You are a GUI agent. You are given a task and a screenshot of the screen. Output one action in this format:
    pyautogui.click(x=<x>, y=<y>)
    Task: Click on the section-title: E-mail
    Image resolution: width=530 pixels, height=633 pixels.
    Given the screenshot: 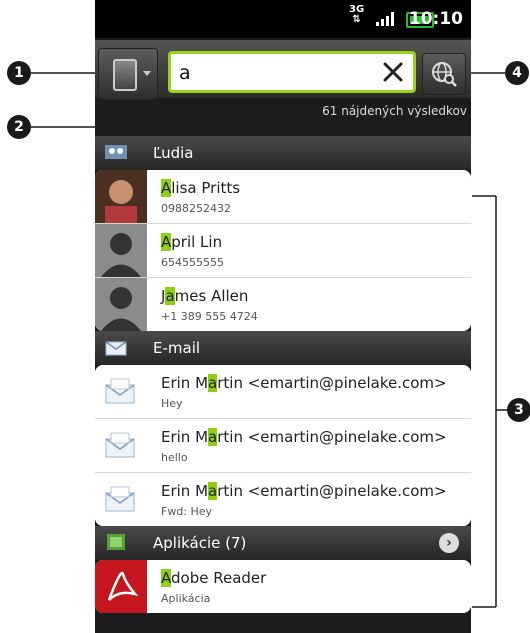 What is the action you would take?
    pyautogui.click(x=177, y=348)
    